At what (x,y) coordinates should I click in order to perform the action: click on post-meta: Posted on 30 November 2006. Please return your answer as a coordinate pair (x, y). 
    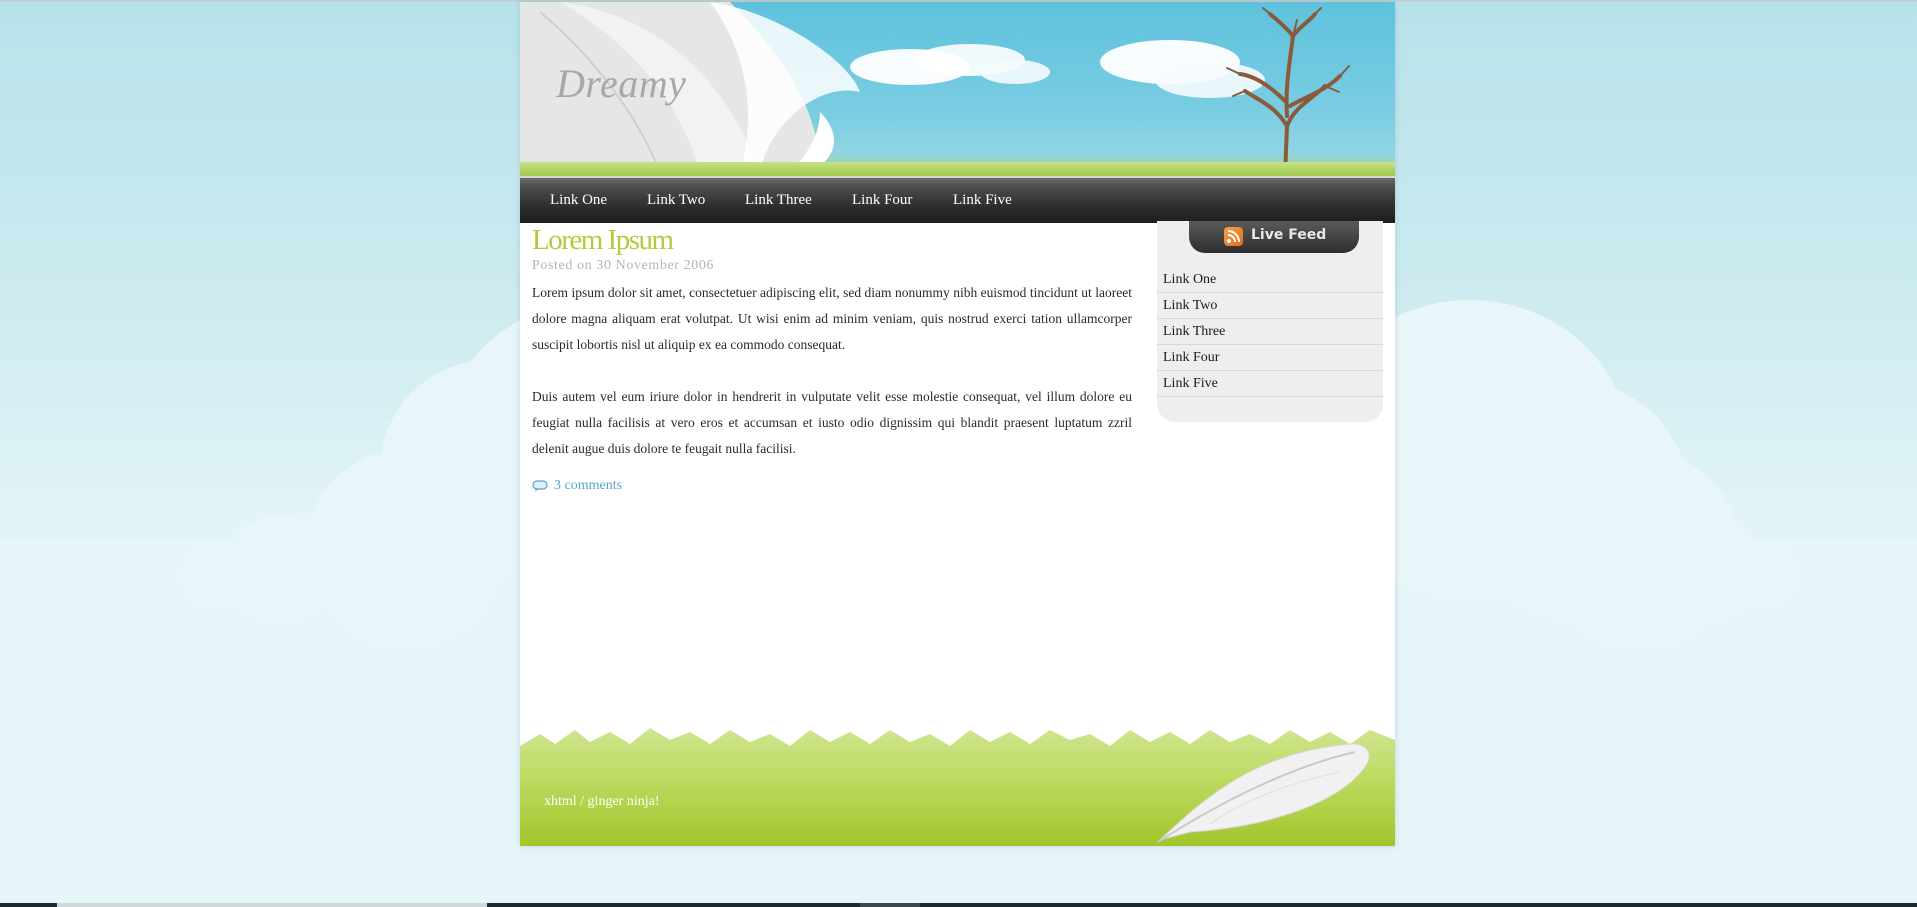
    Looking at the image, I should click on (623, 265).